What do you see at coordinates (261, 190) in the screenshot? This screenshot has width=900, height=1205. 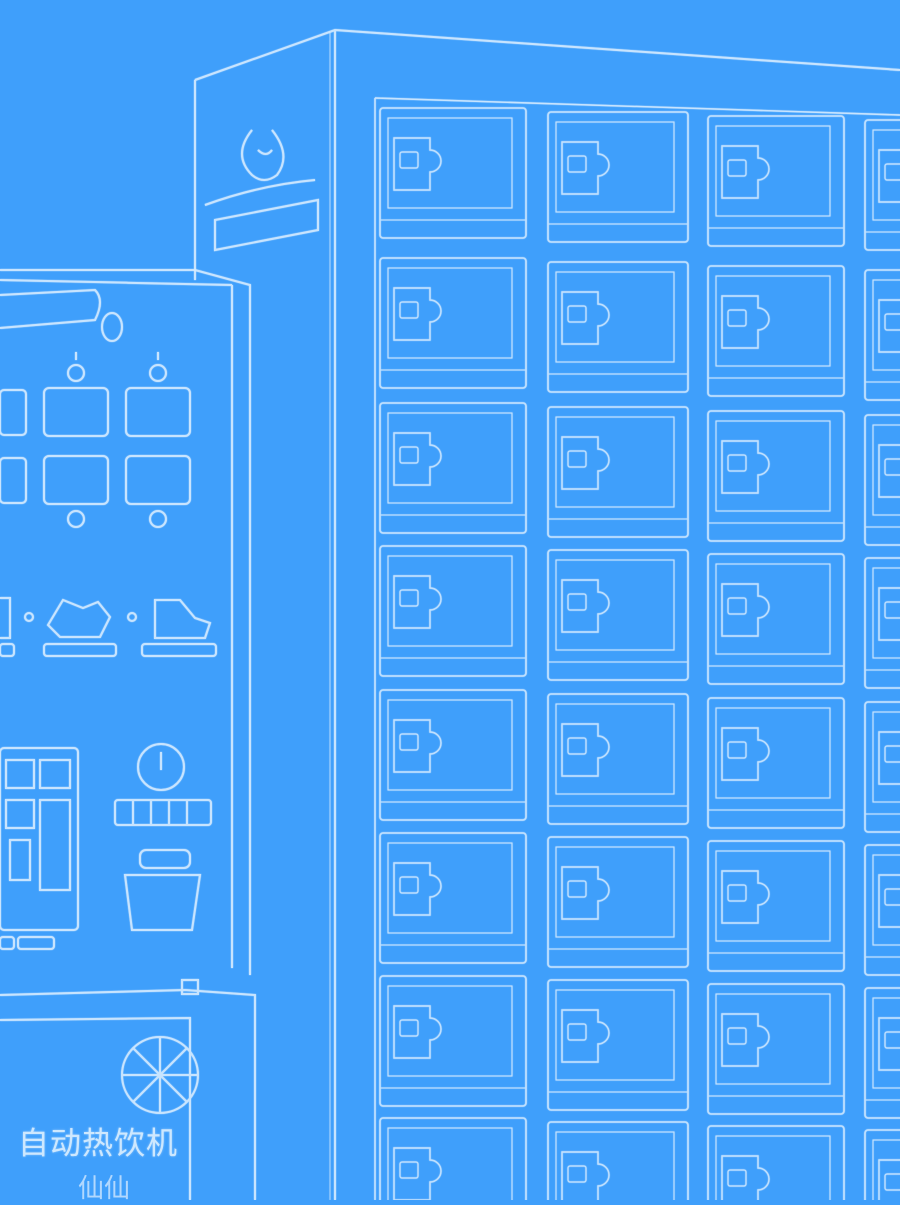 I see `cup-flame-icon` at bounding box center [261, 190].